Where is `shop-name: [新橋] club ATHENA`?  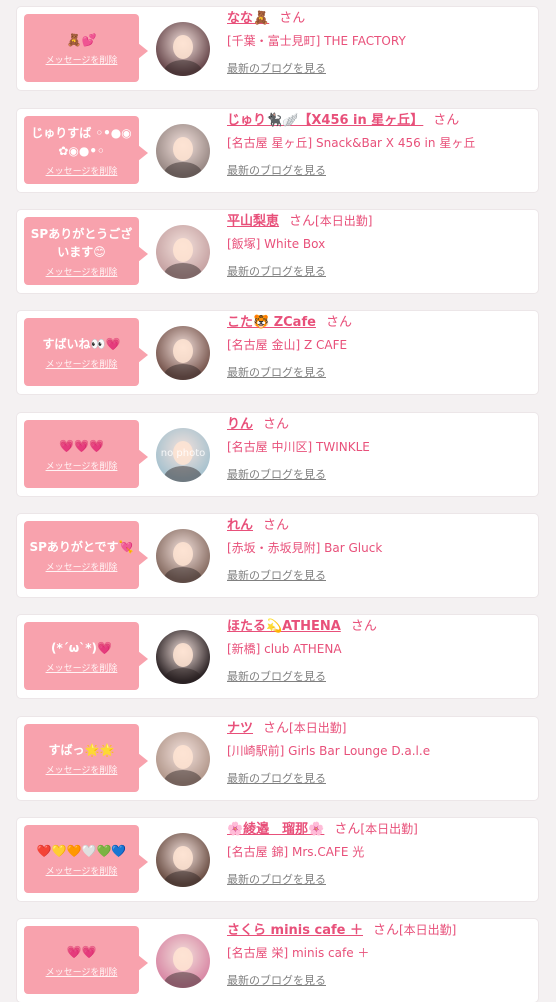
shop-name: [新橋] club ATHENA is located at coordinates (284, 649).